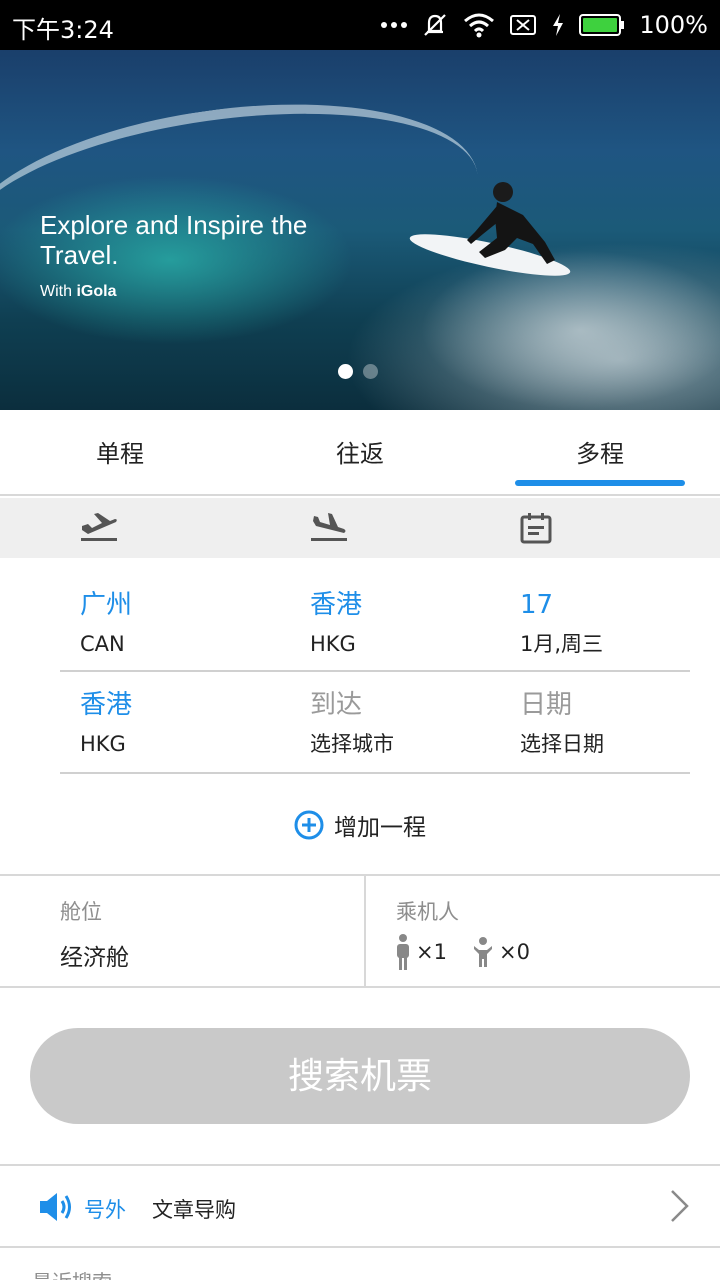 This screenshot has width=720, height=1280. Describe the element at coordinates (96, 291) in the screenshot. I see `banner-brand: iGola` at that location.